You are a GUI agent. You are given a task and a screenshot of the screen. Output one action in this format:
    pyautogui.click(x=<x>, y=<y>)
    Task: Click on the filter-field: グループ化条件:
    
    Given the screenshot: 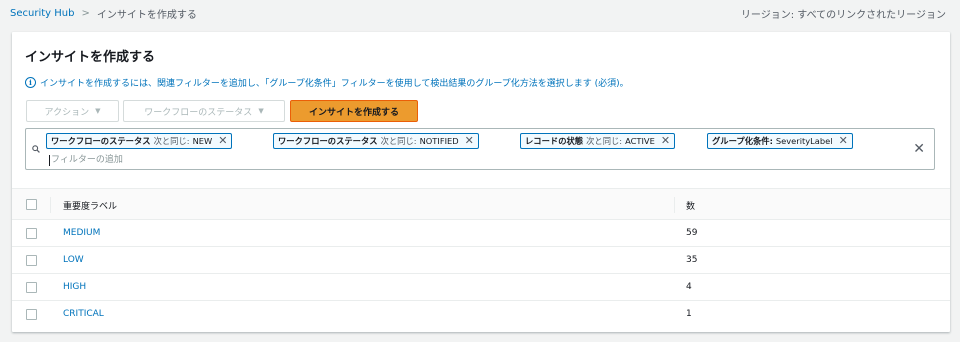 What is the action you would take?
    pyautogui.click(x=742, y=141)
    